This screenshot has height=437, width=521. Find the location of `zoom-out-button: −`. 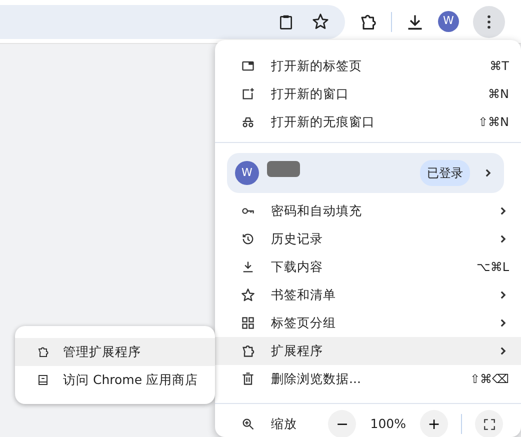

zoom-out-button: − is located at coordinates (342, 423).